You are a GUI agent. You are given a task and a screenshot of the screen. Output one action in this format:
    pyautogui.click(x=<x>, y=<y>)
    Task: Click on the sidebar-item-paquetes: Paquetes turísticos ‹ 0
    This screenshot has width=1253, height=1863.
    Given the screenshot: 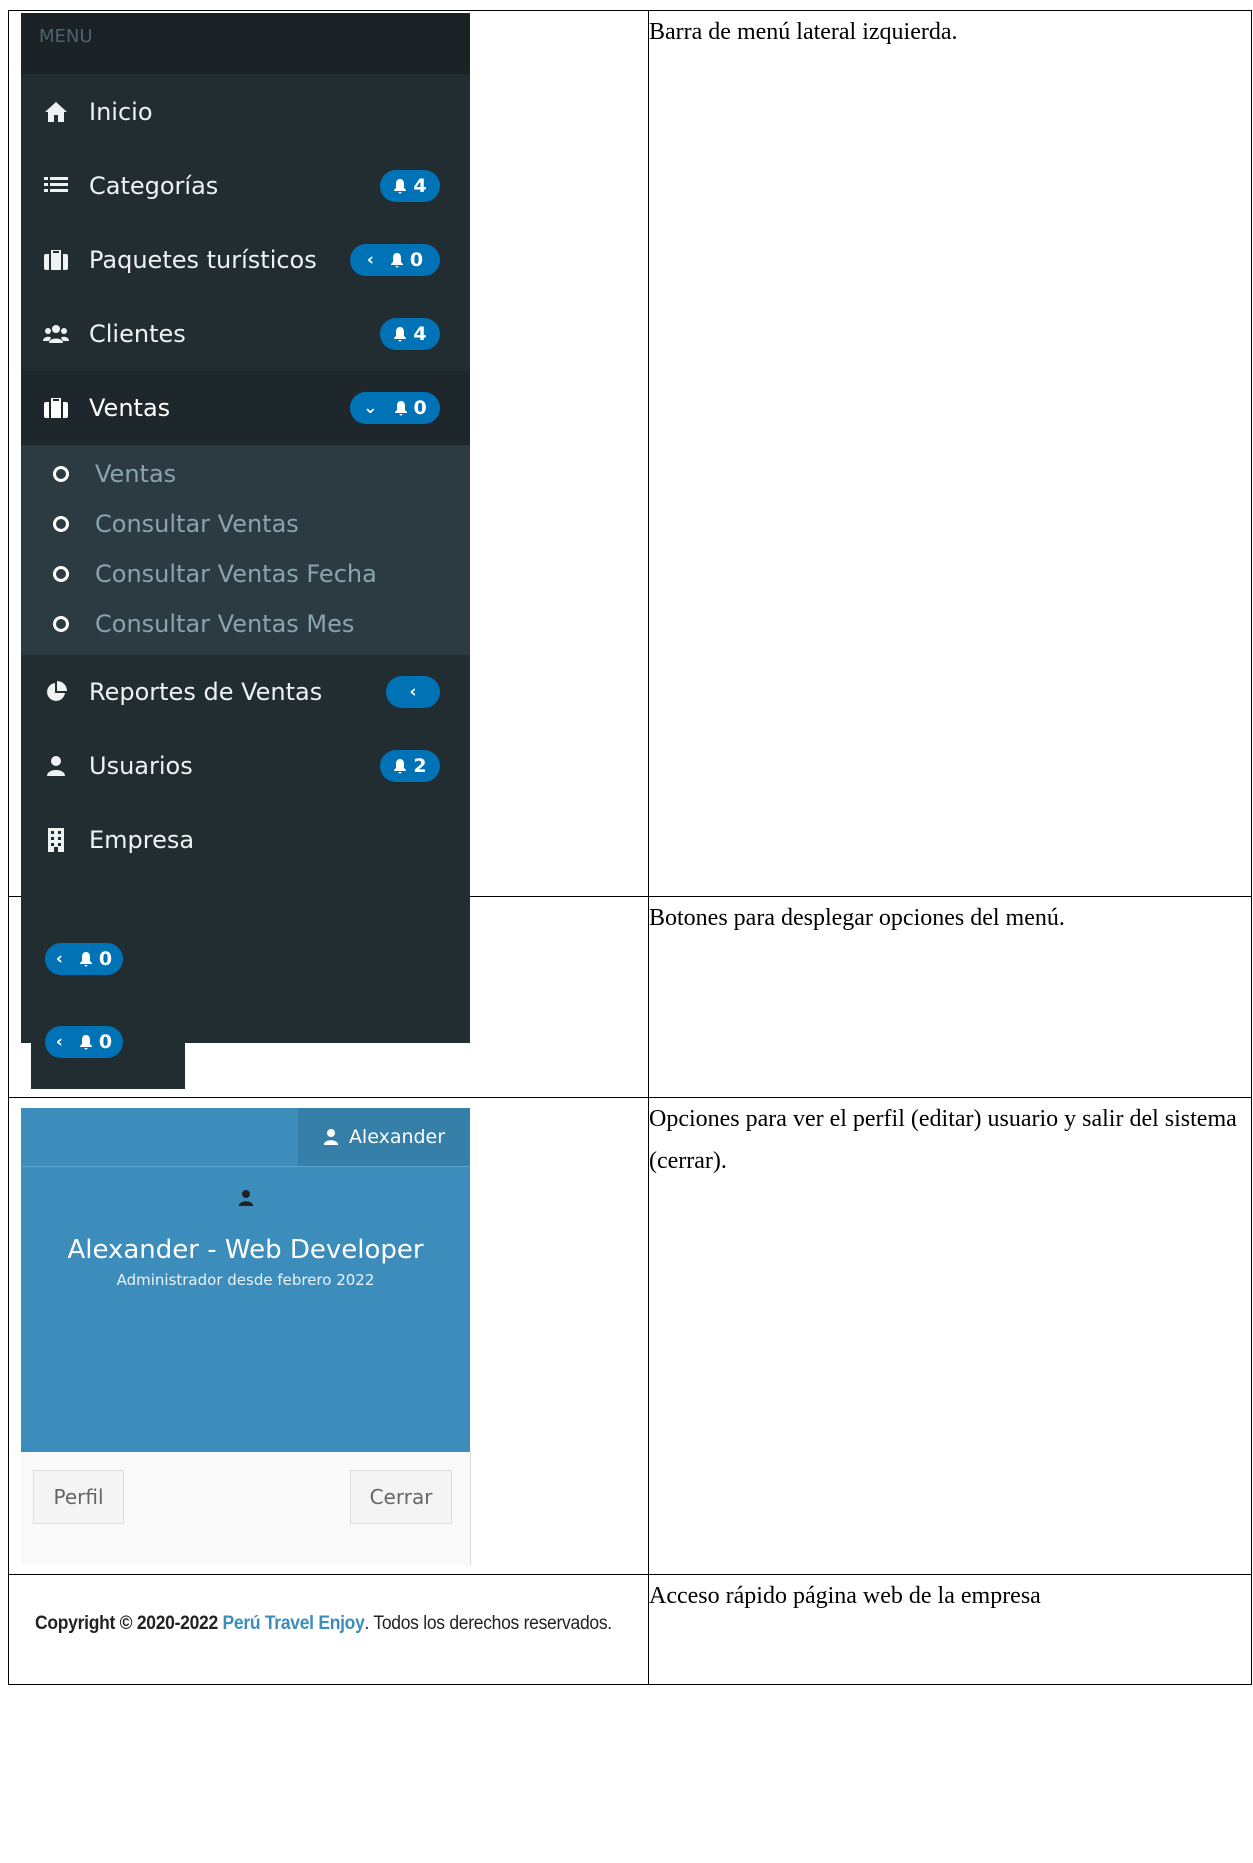 What is the action you would take?
    pyautogui.click(x=245, y=260)
    